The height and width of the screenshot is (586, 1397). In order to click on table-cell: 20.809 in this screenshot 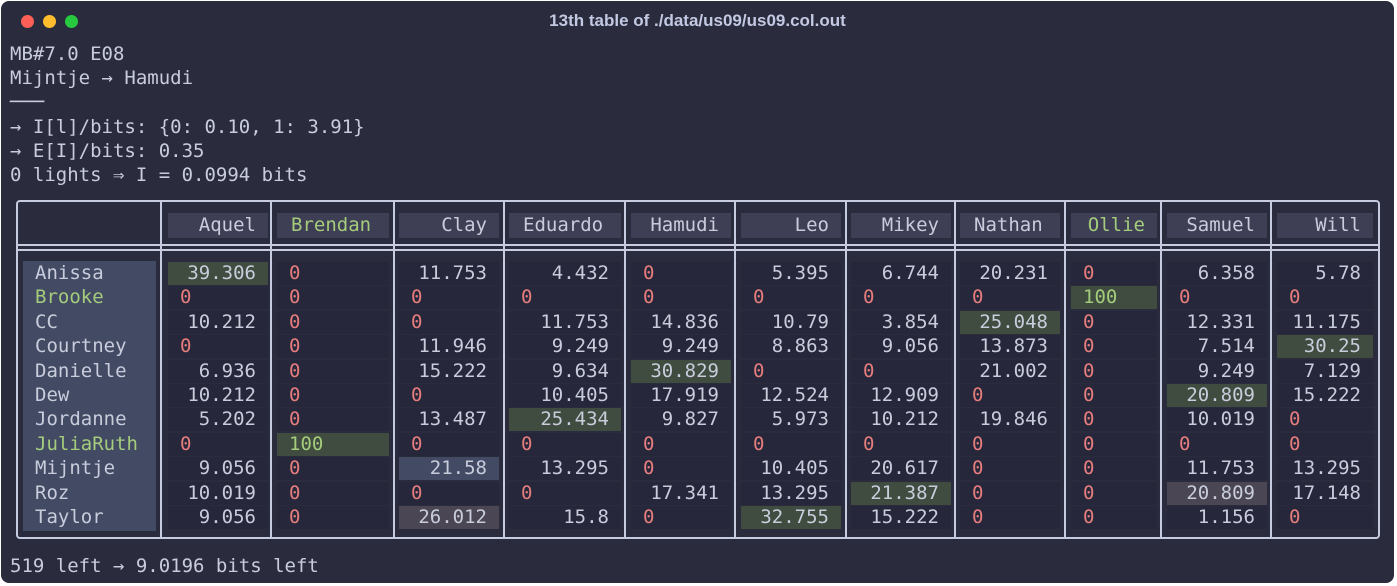, I will do `click(1217, 493)`.